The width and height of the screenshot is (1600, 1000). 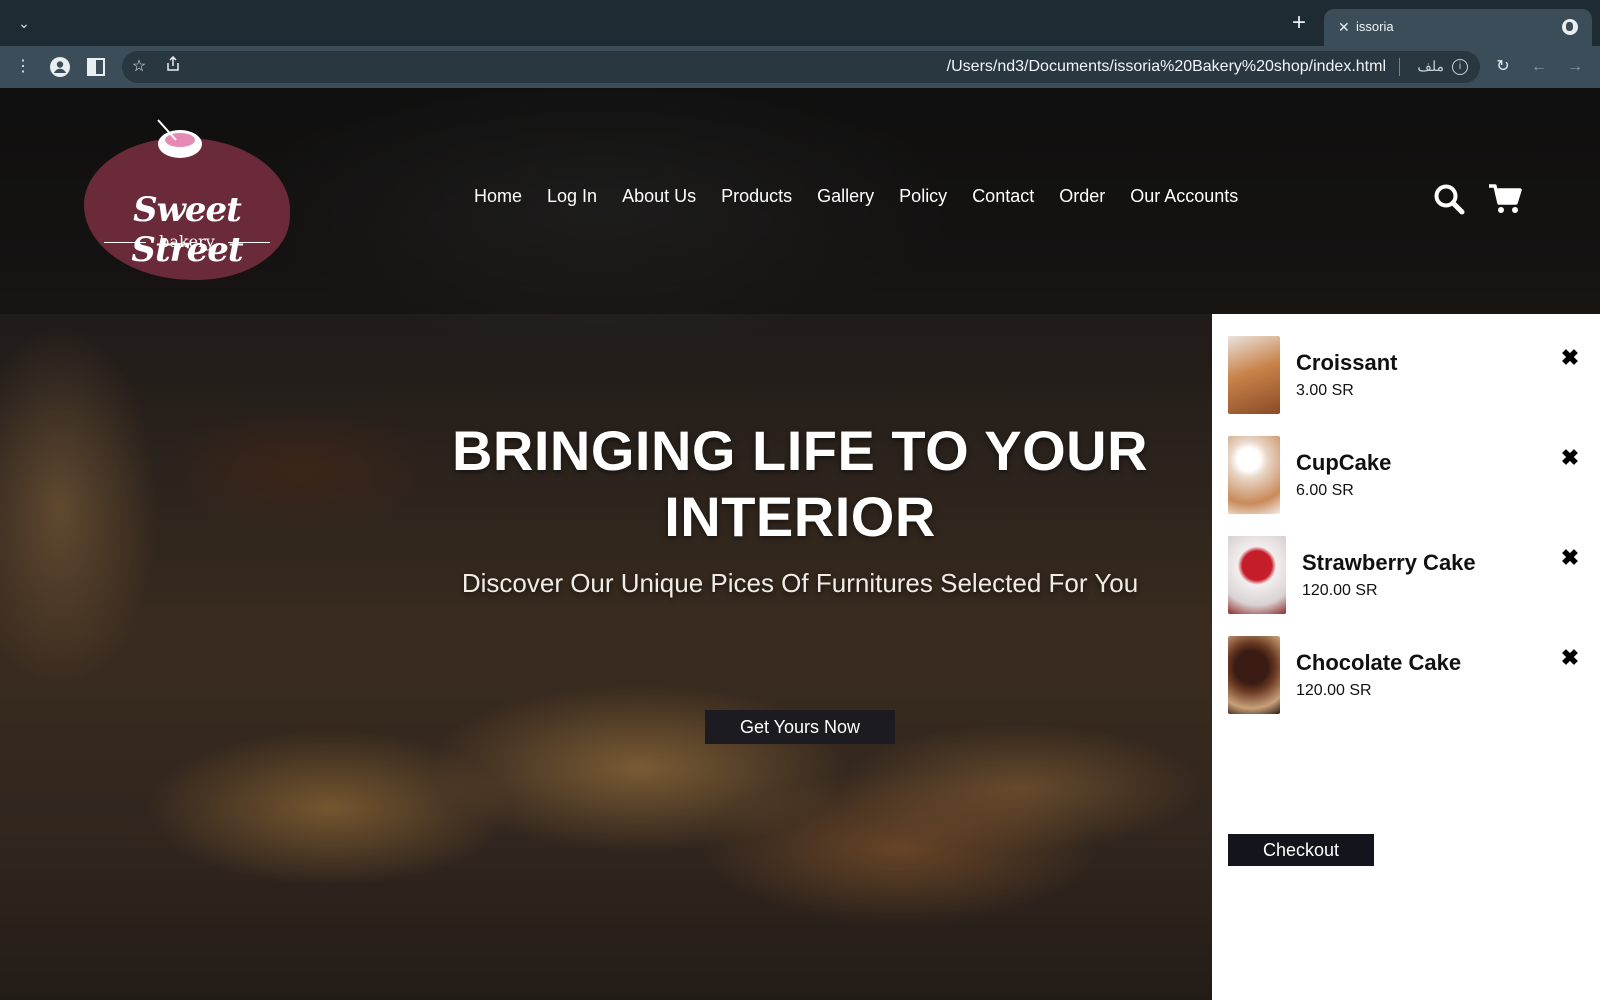 I want to click on site-logo: Sweet Street bakery, so click(x=187, y=199).